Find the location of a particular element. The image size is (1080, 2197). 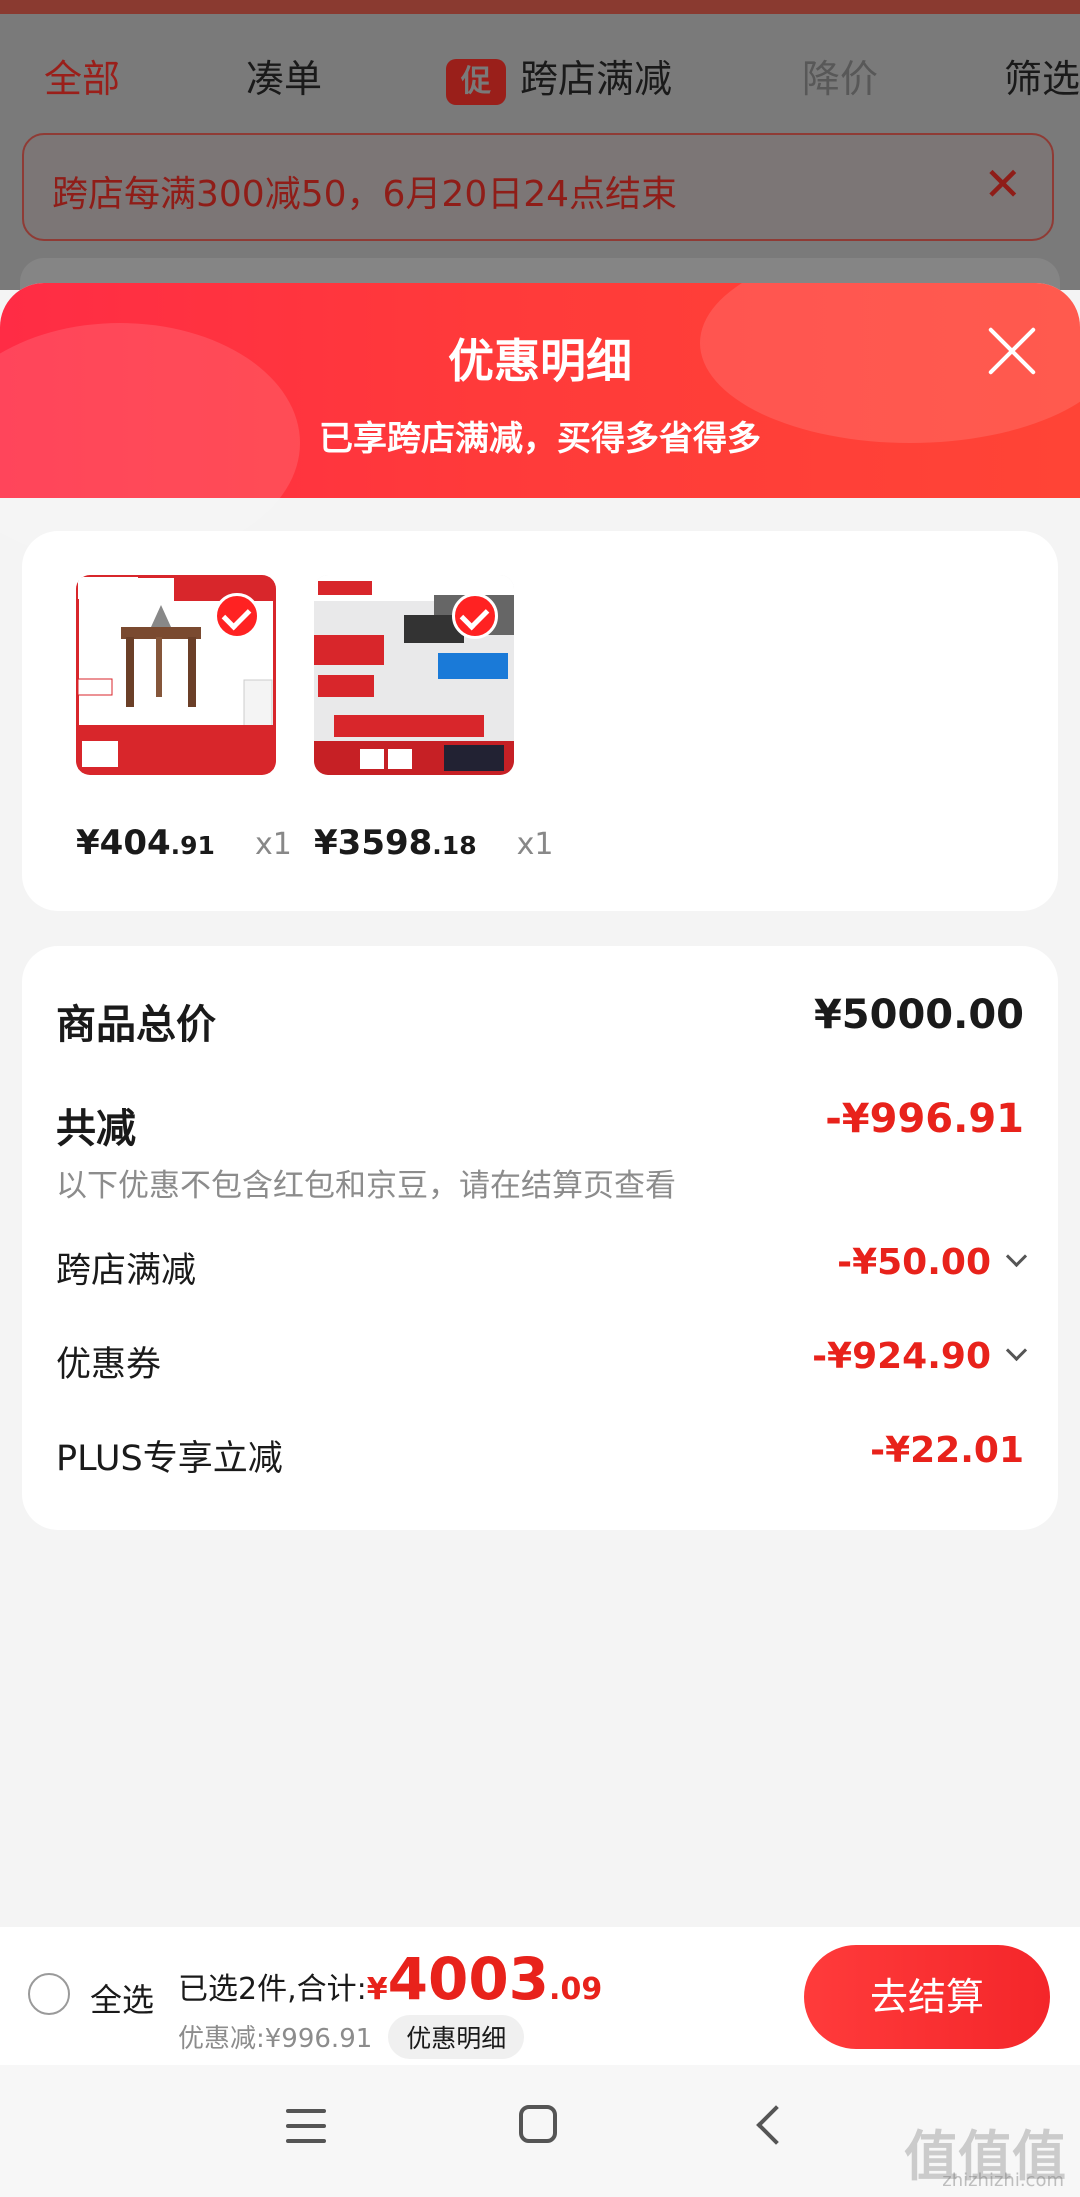

price-integer: ¥404 is located at coordinates (123, 843).